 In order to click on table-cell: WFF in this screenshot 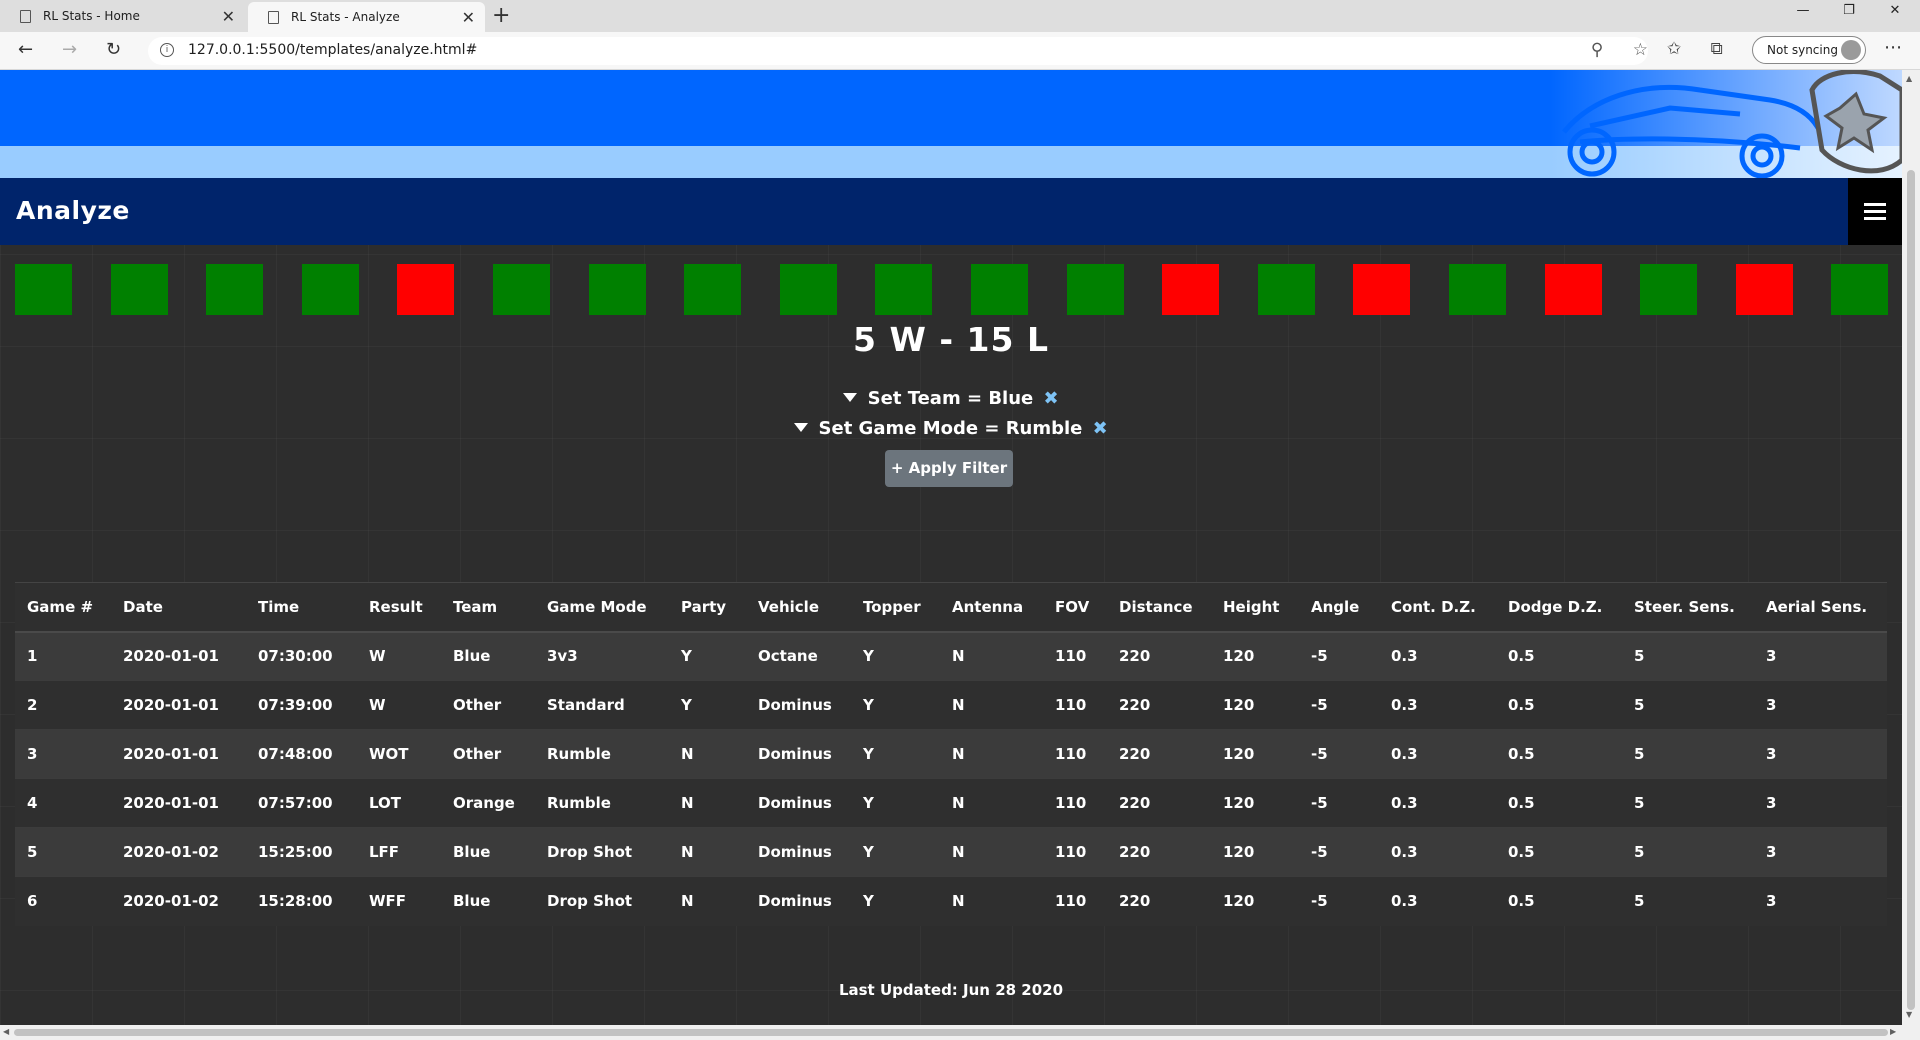, I will do `click(399, 901)`.